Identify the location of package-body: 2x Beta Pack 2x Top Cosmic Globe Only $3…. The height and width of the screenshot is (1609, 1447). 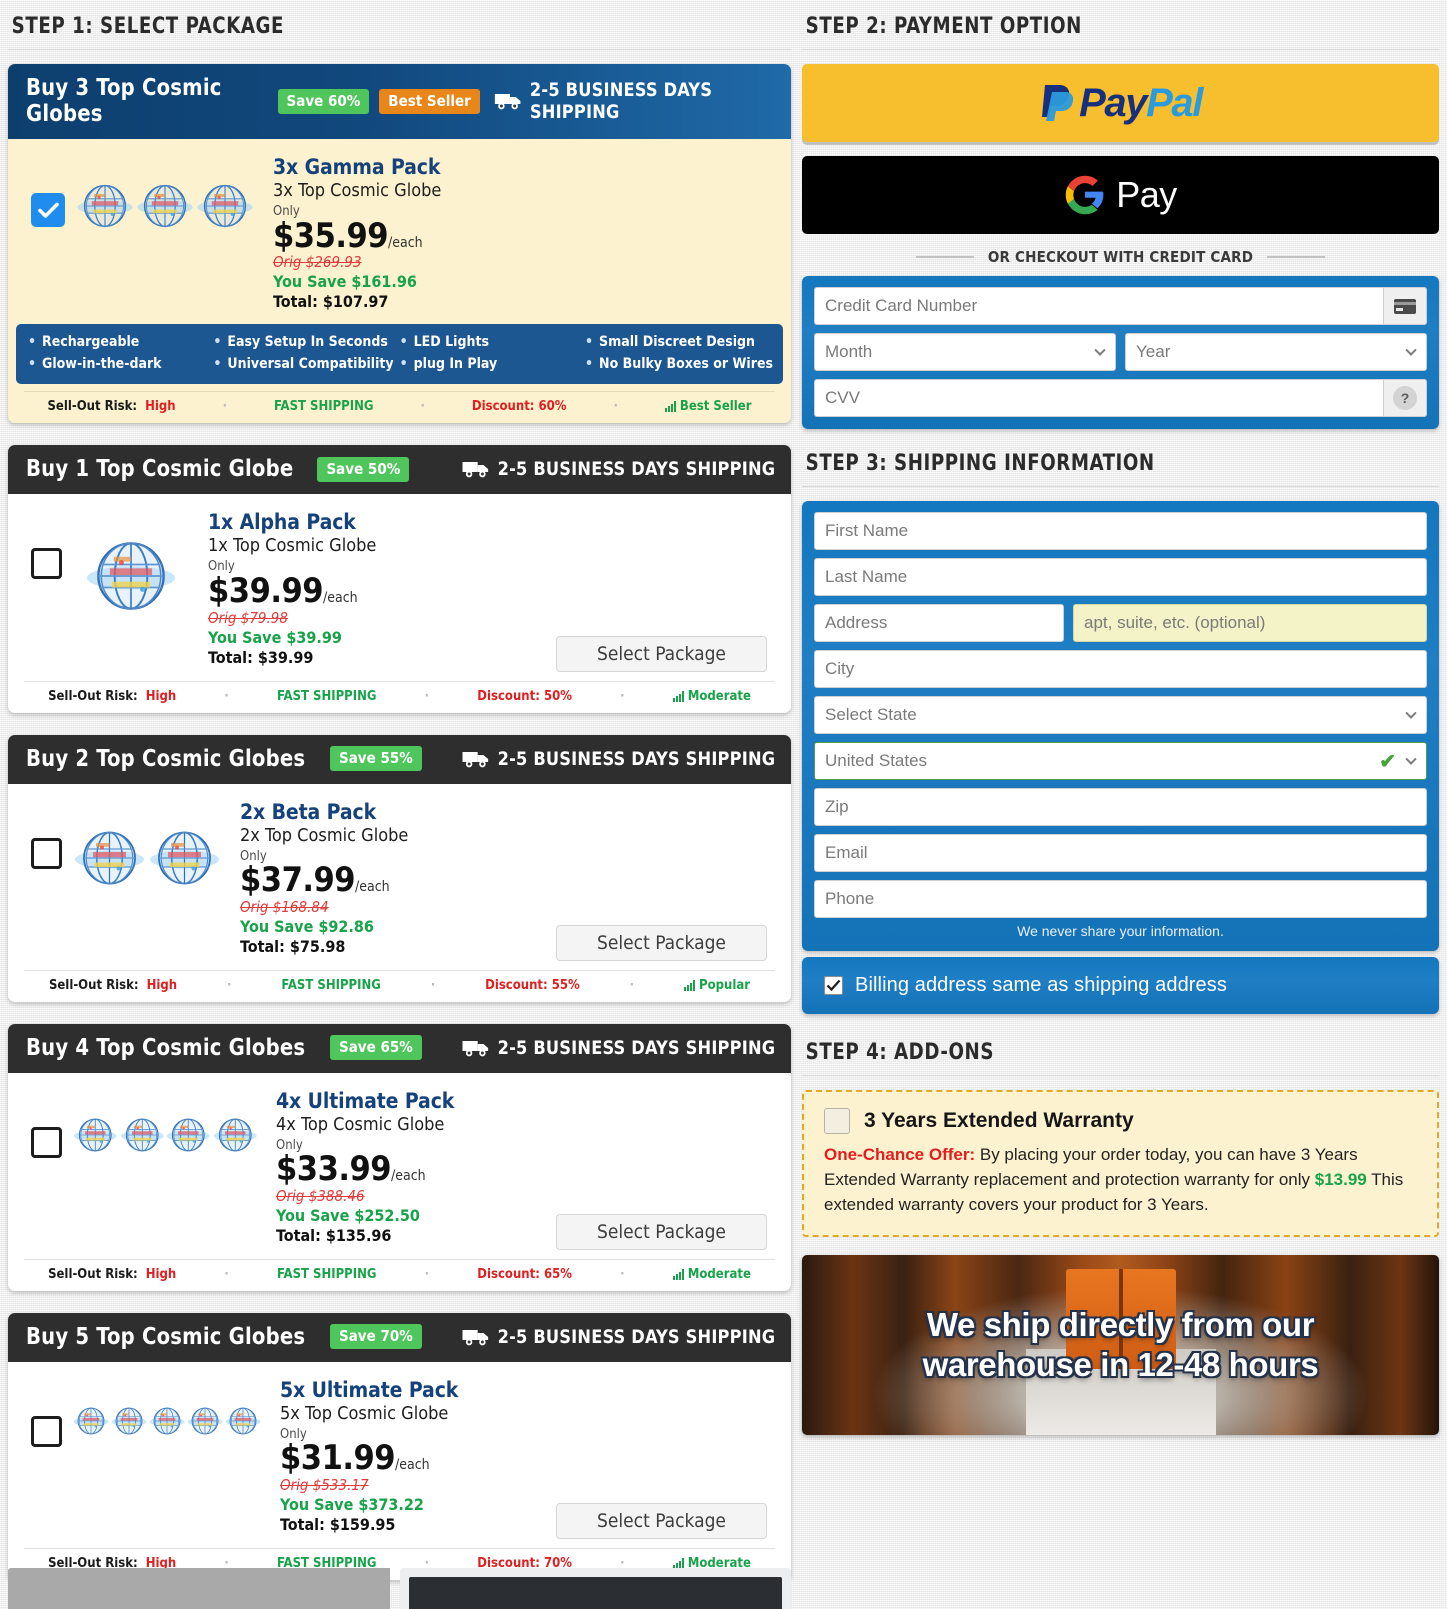
(399, 873).